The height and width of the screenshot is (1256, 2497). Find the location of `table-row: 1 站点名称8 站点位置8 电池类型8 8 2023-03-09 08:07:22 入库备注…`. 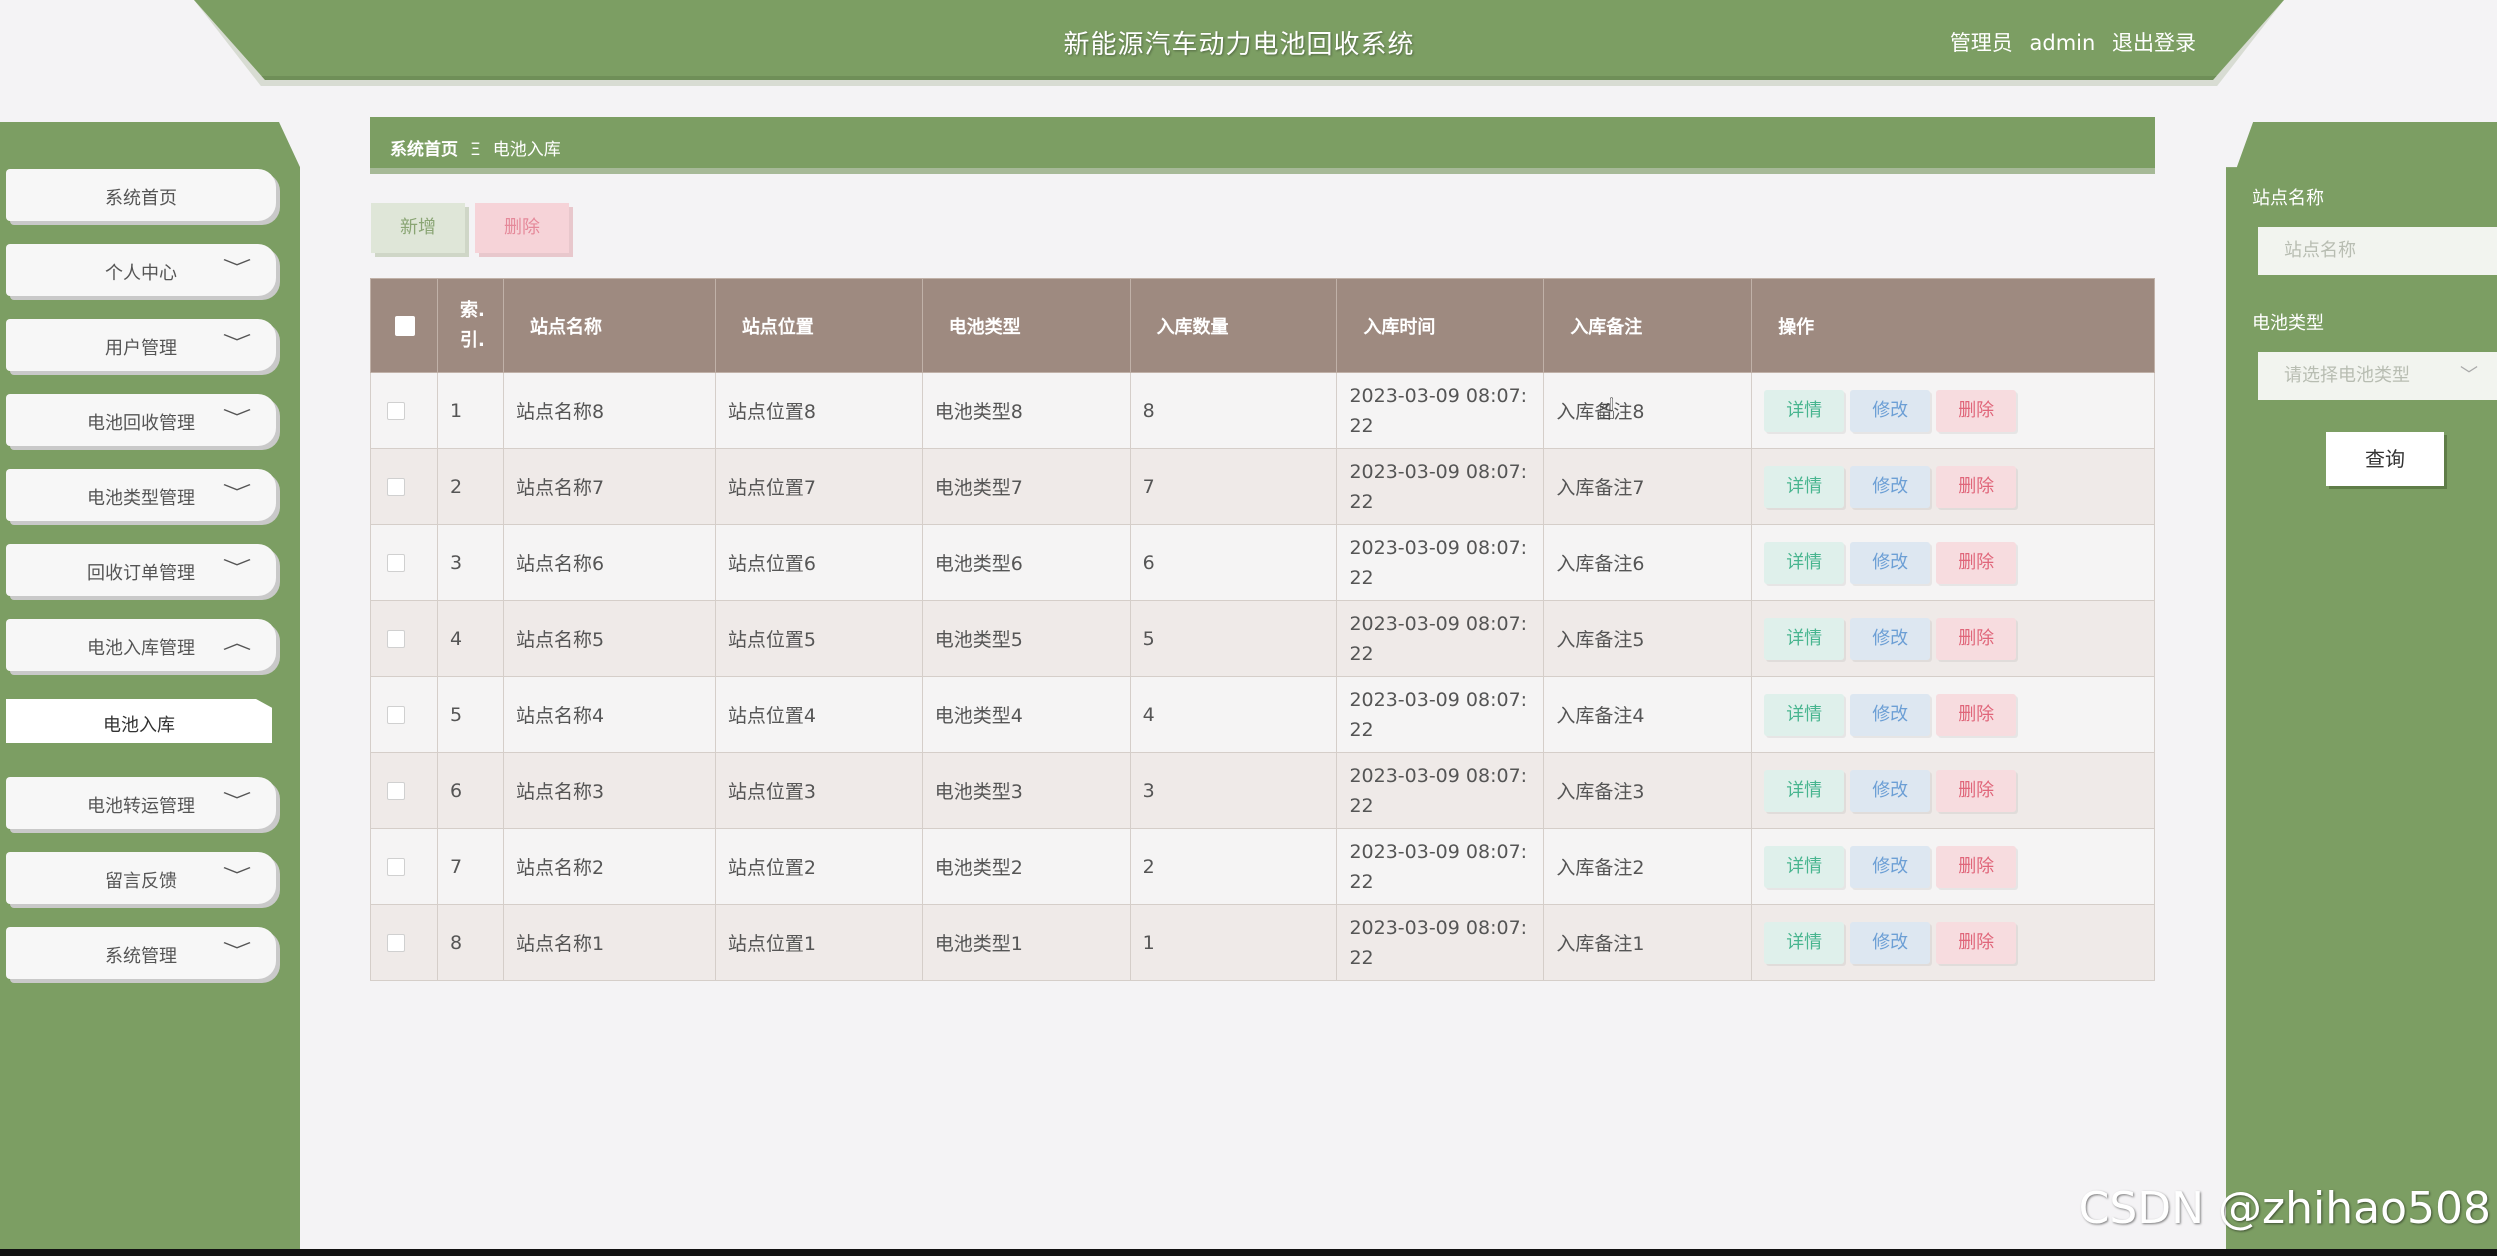

table-row: 1 站点名称8 站点位置8 电池类型8 8 2023-03-09 08:07:22 入库备注… is located at coordinates (1262, 410).